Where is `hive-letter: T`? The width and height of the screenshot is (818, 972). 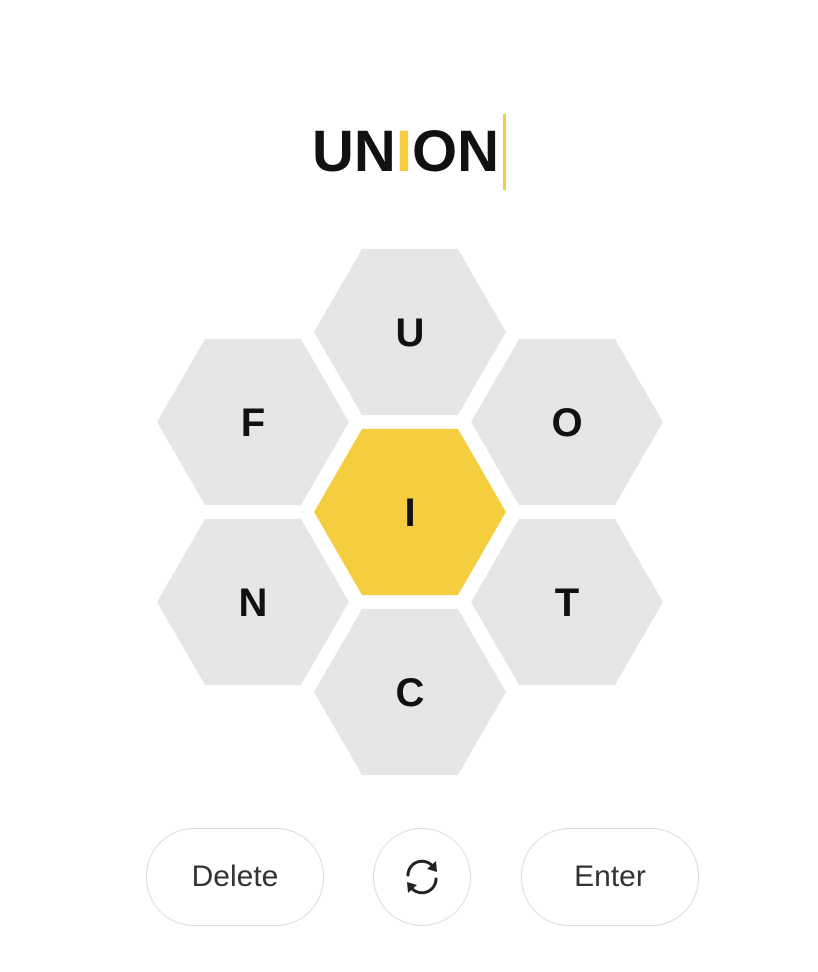 hive-letter: T is located at coordinates (567, 603).